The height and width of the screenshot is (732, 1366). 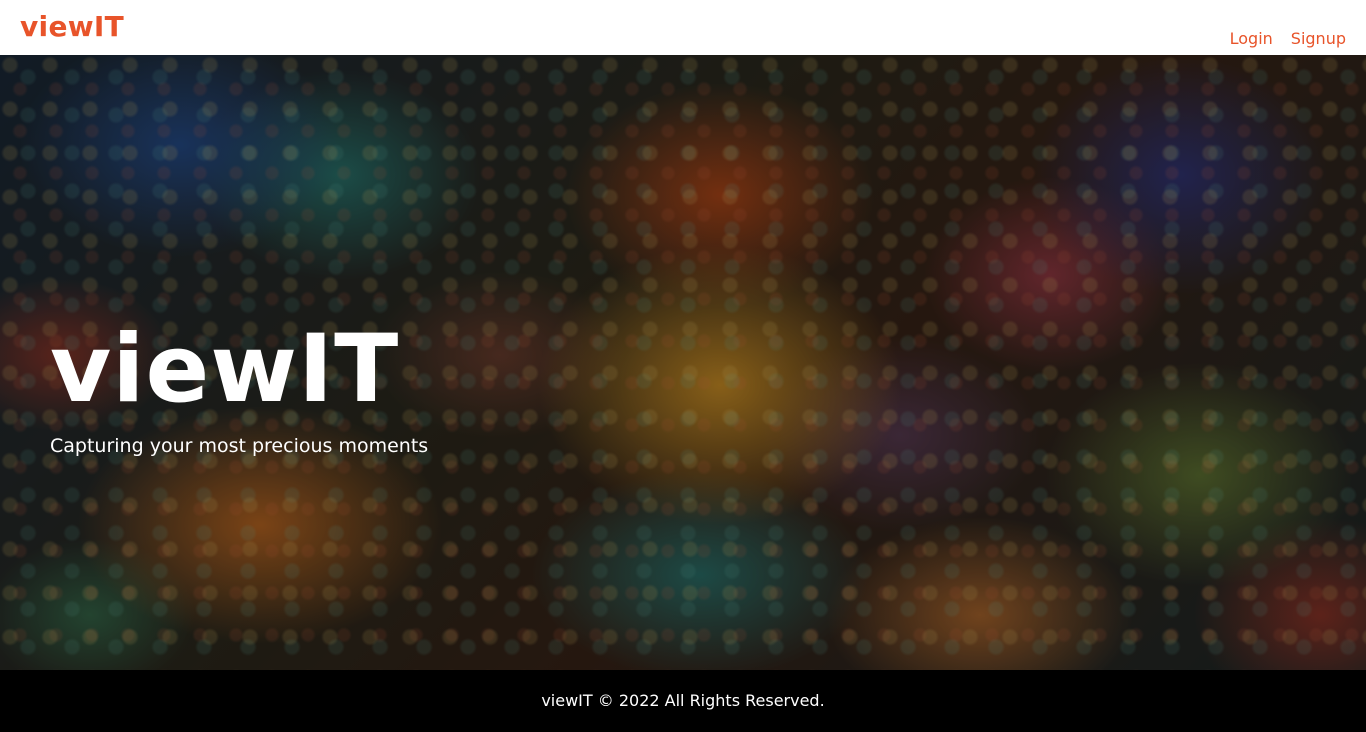 I want to click on brand-logo-link: viewIT, so click(x=72, y=27).